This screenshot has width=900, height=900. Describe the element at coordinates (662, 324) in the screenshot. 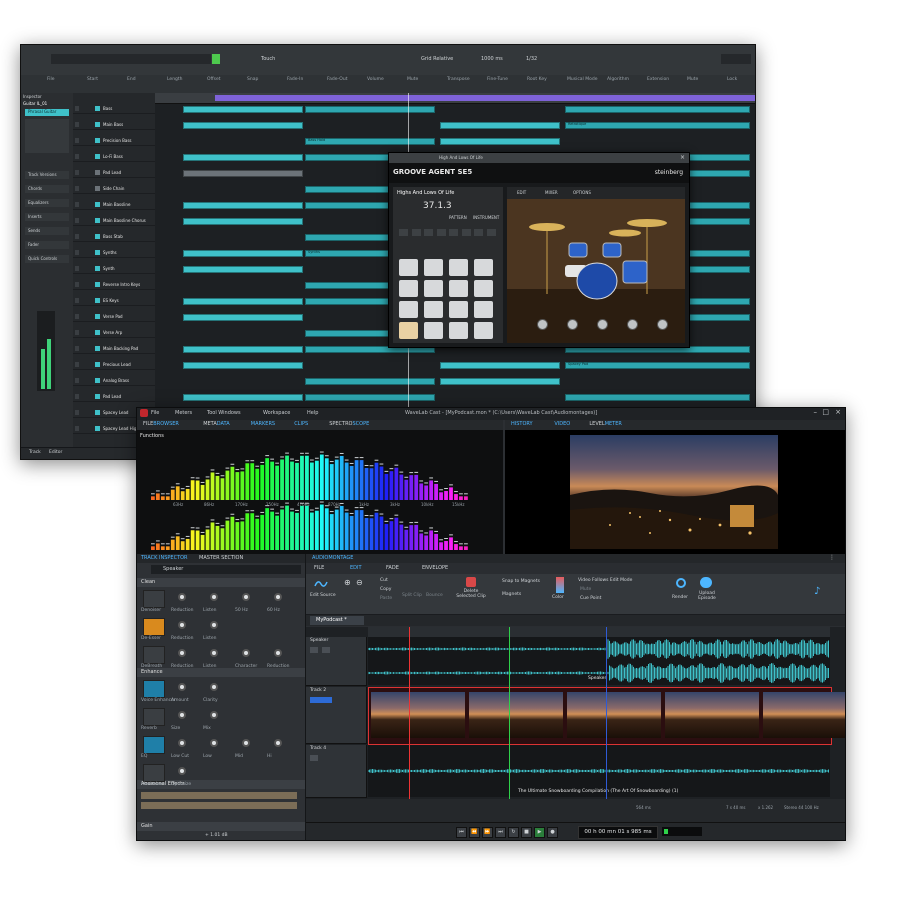

I see `fx-knob` at that location.